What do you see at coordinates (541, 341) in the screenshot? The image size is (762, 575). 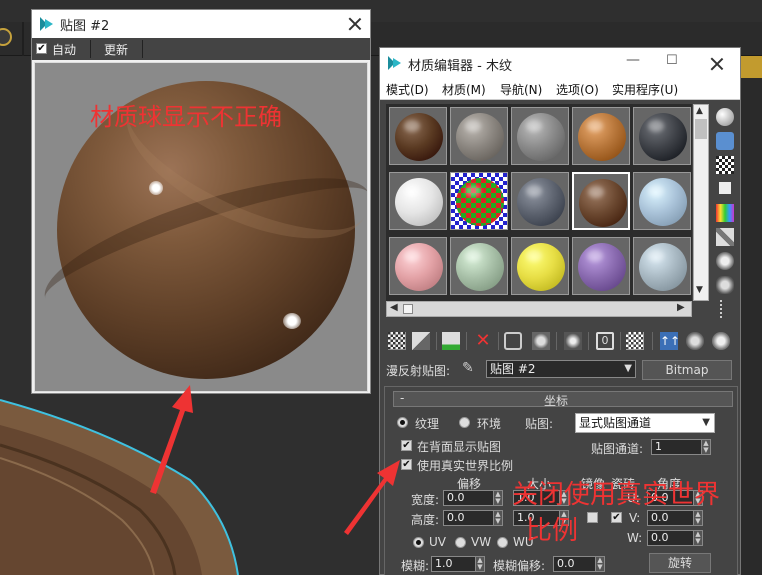 I see `make-unique-icon` at bounding box center [541, 341].